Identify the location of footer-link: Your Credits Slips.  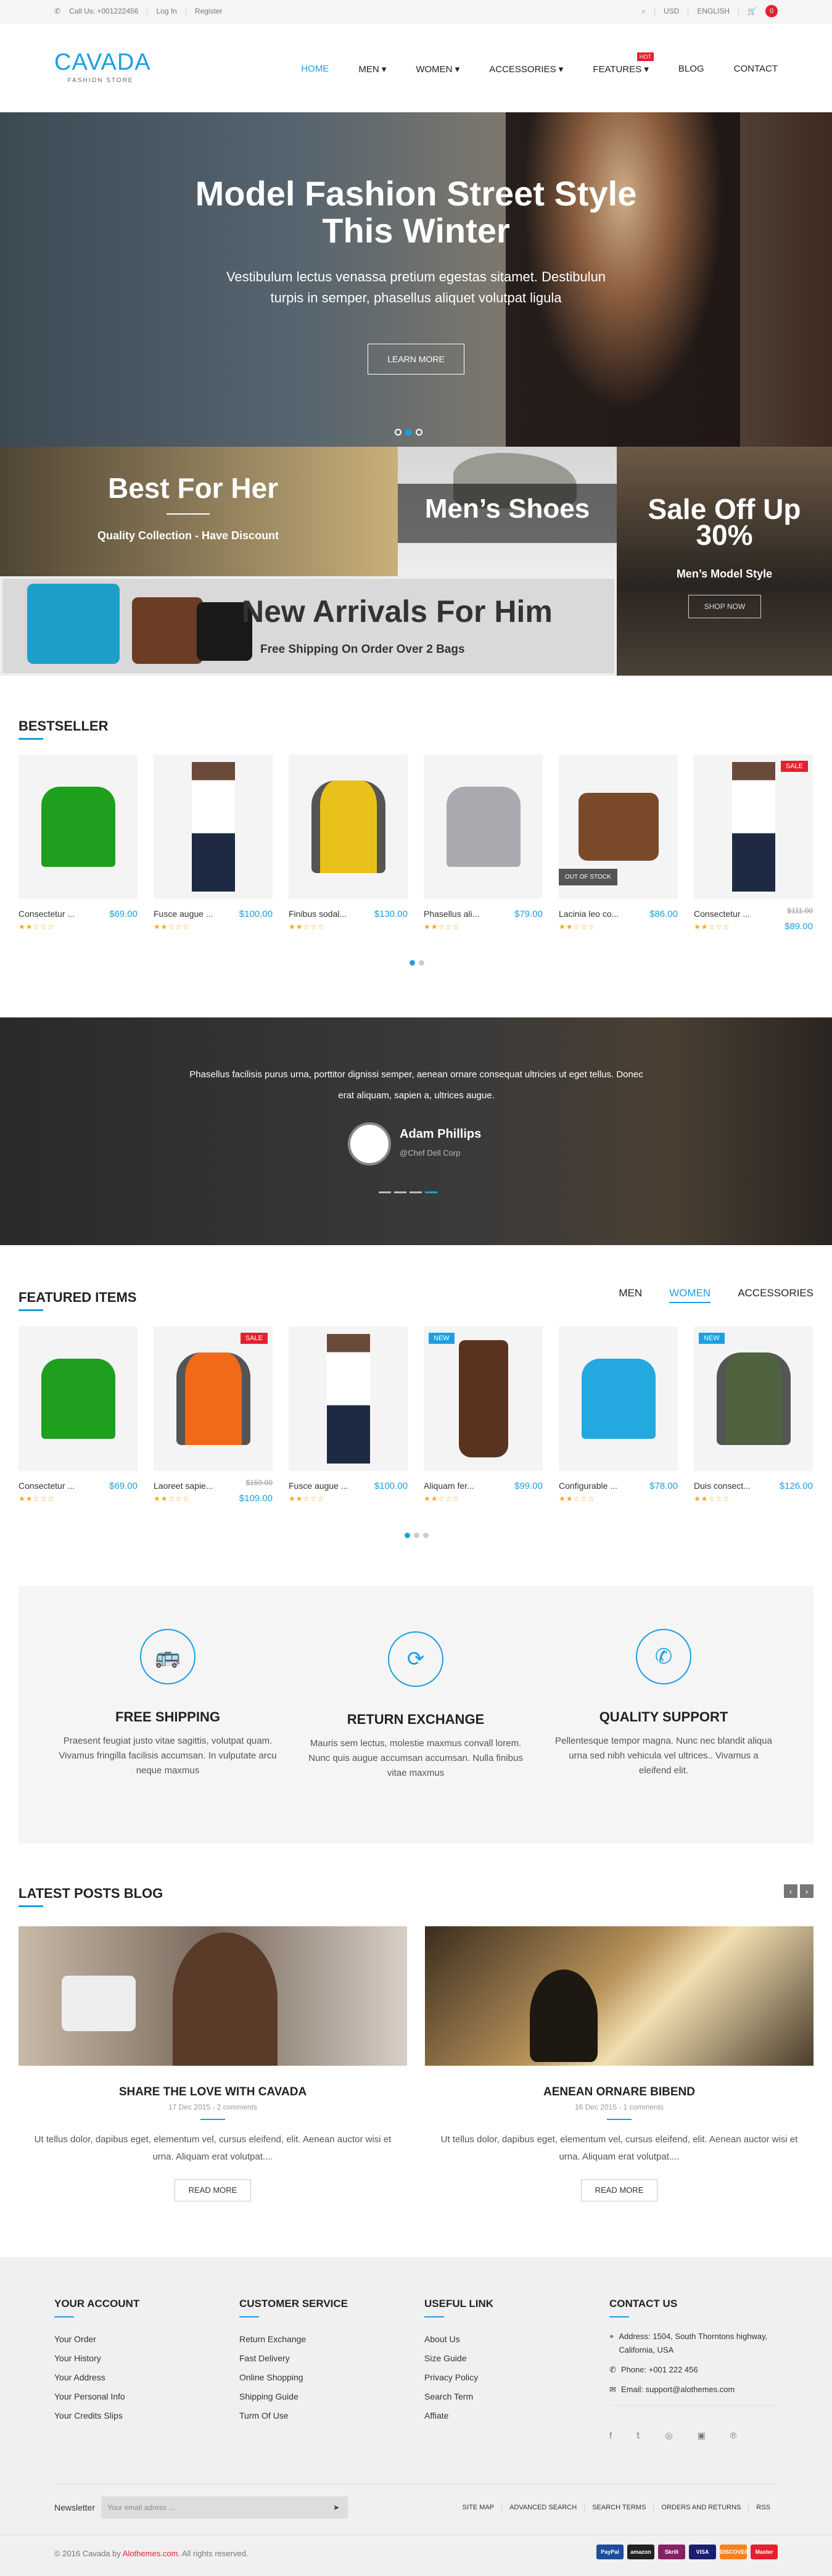
(97, 2415).